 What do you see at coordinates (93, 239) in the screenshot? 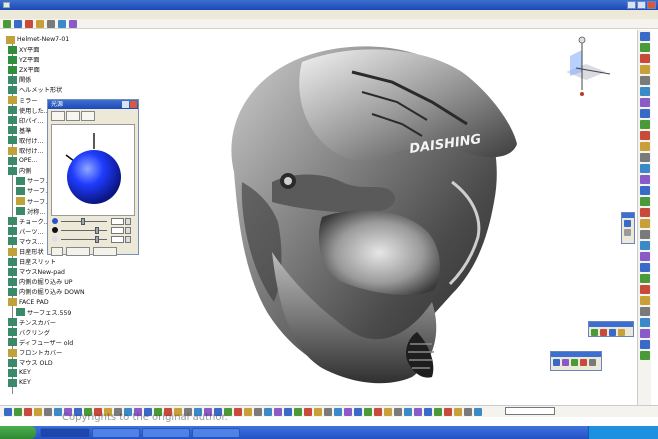
I see `specular-slider` at bounding box center [93, 239].